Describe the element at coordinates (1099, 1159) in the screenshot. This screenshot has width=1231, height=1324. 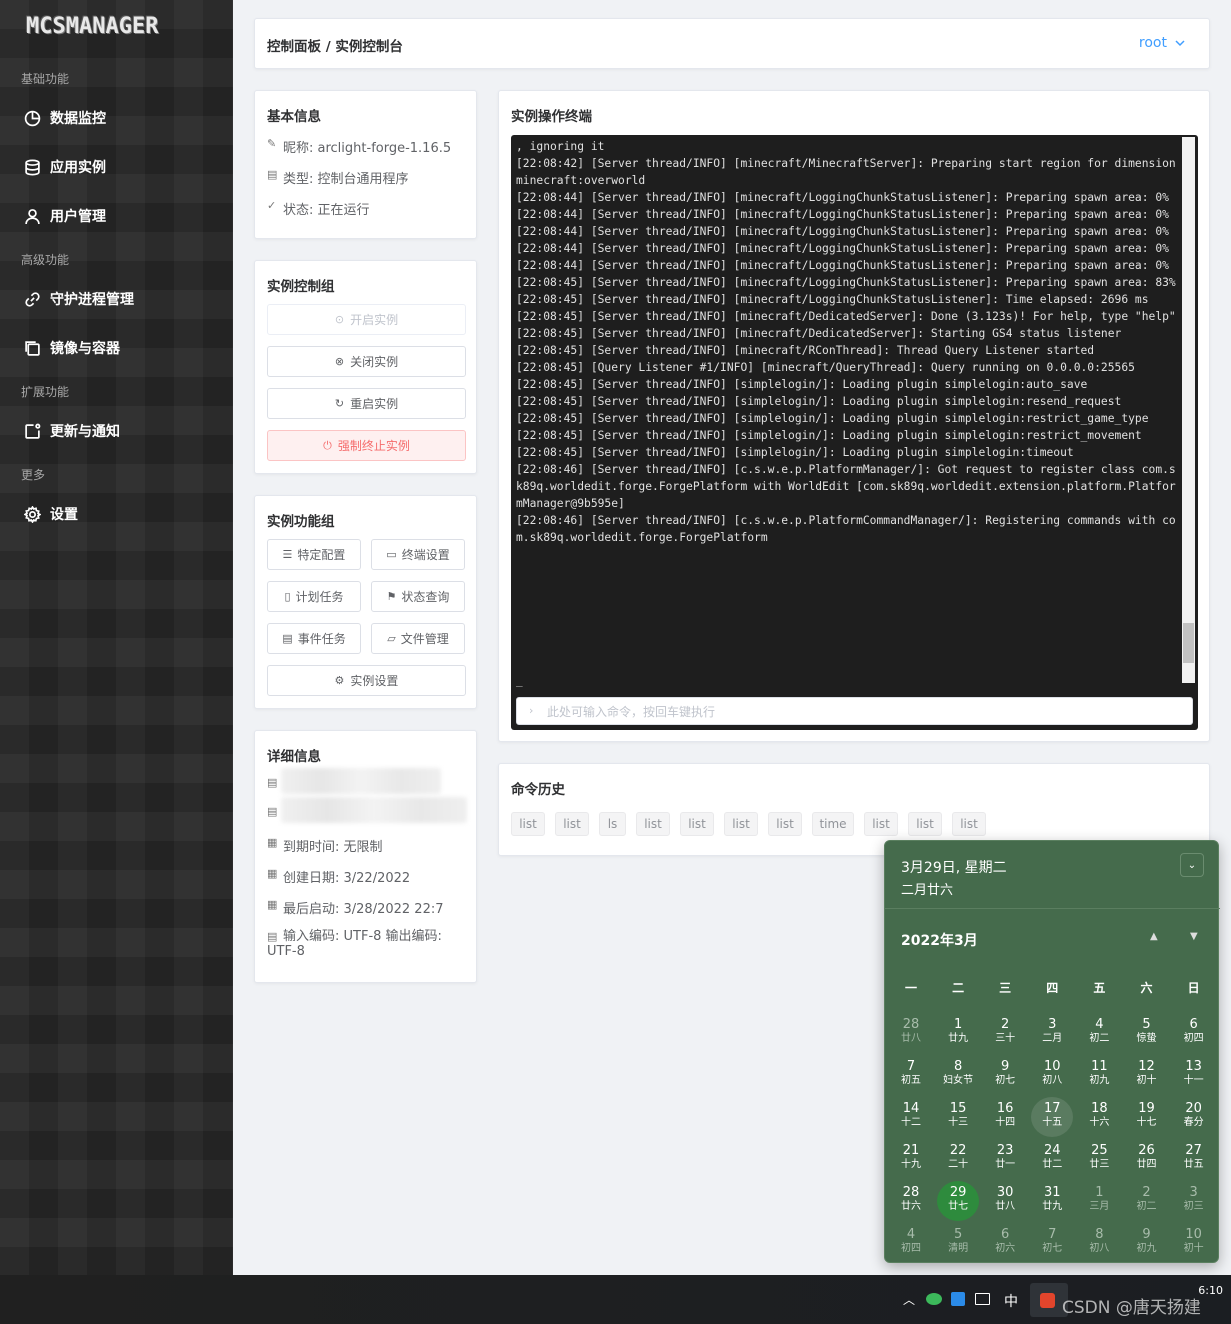
I see `calendar-day: 25 廿三` at that location.